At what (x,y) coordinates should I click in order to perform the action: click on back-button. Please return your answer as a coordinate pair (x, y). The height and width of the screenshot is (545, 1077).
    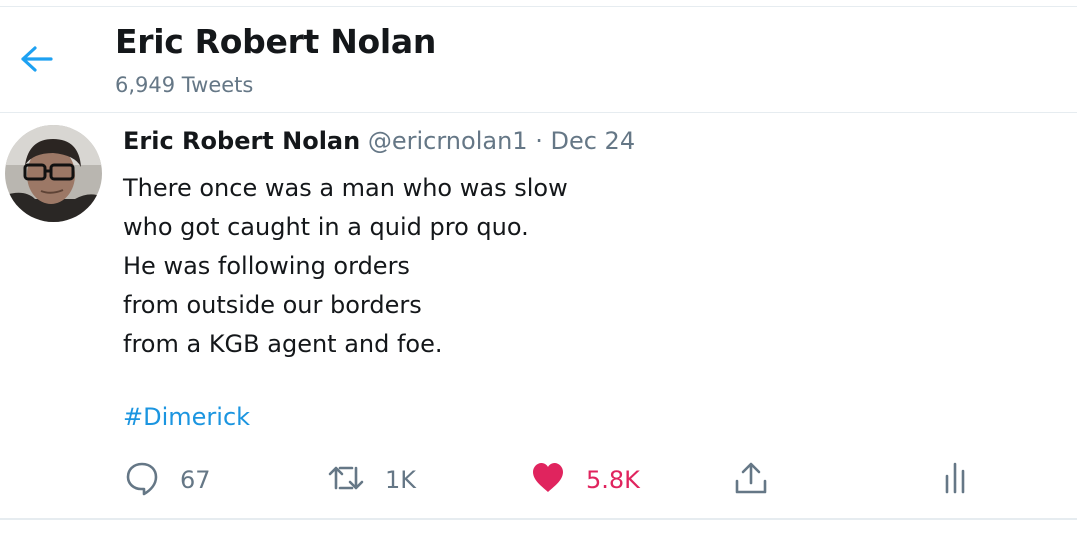
    Looking at the image, I should click on (36, 61).